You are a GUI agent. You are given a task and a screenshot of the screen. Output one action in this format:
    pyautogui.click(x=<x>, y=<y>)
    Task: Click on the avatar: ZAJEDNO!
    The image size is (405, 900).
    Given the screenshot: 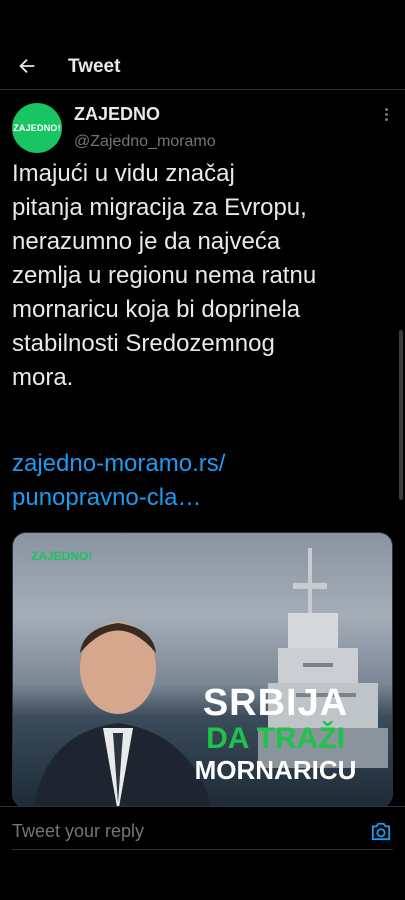 What is the action you would take?
    pyautogui.click(x=37, y=128)
    